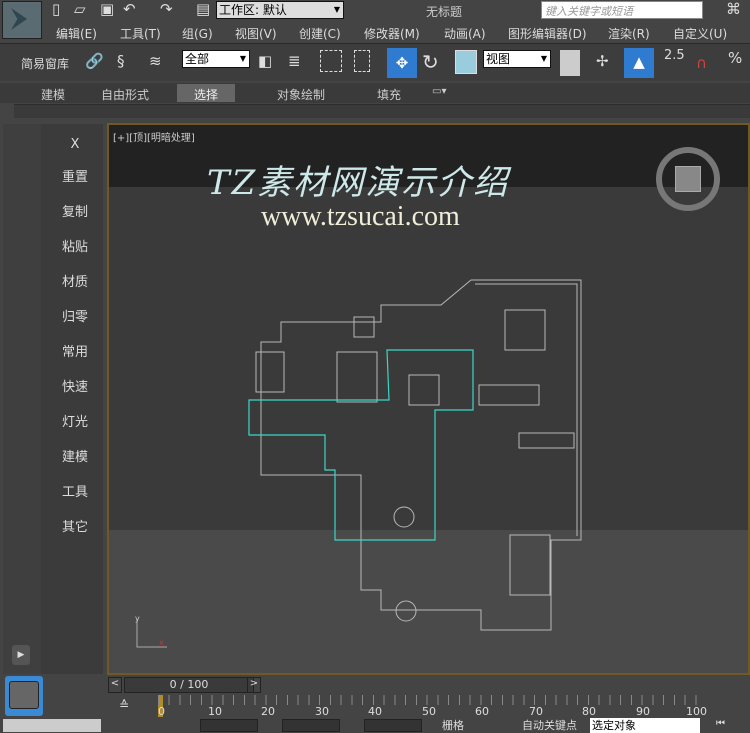  Describe the element at coordinates (75, 280) in the screenshot. I see `command-material: 材质` at that location.